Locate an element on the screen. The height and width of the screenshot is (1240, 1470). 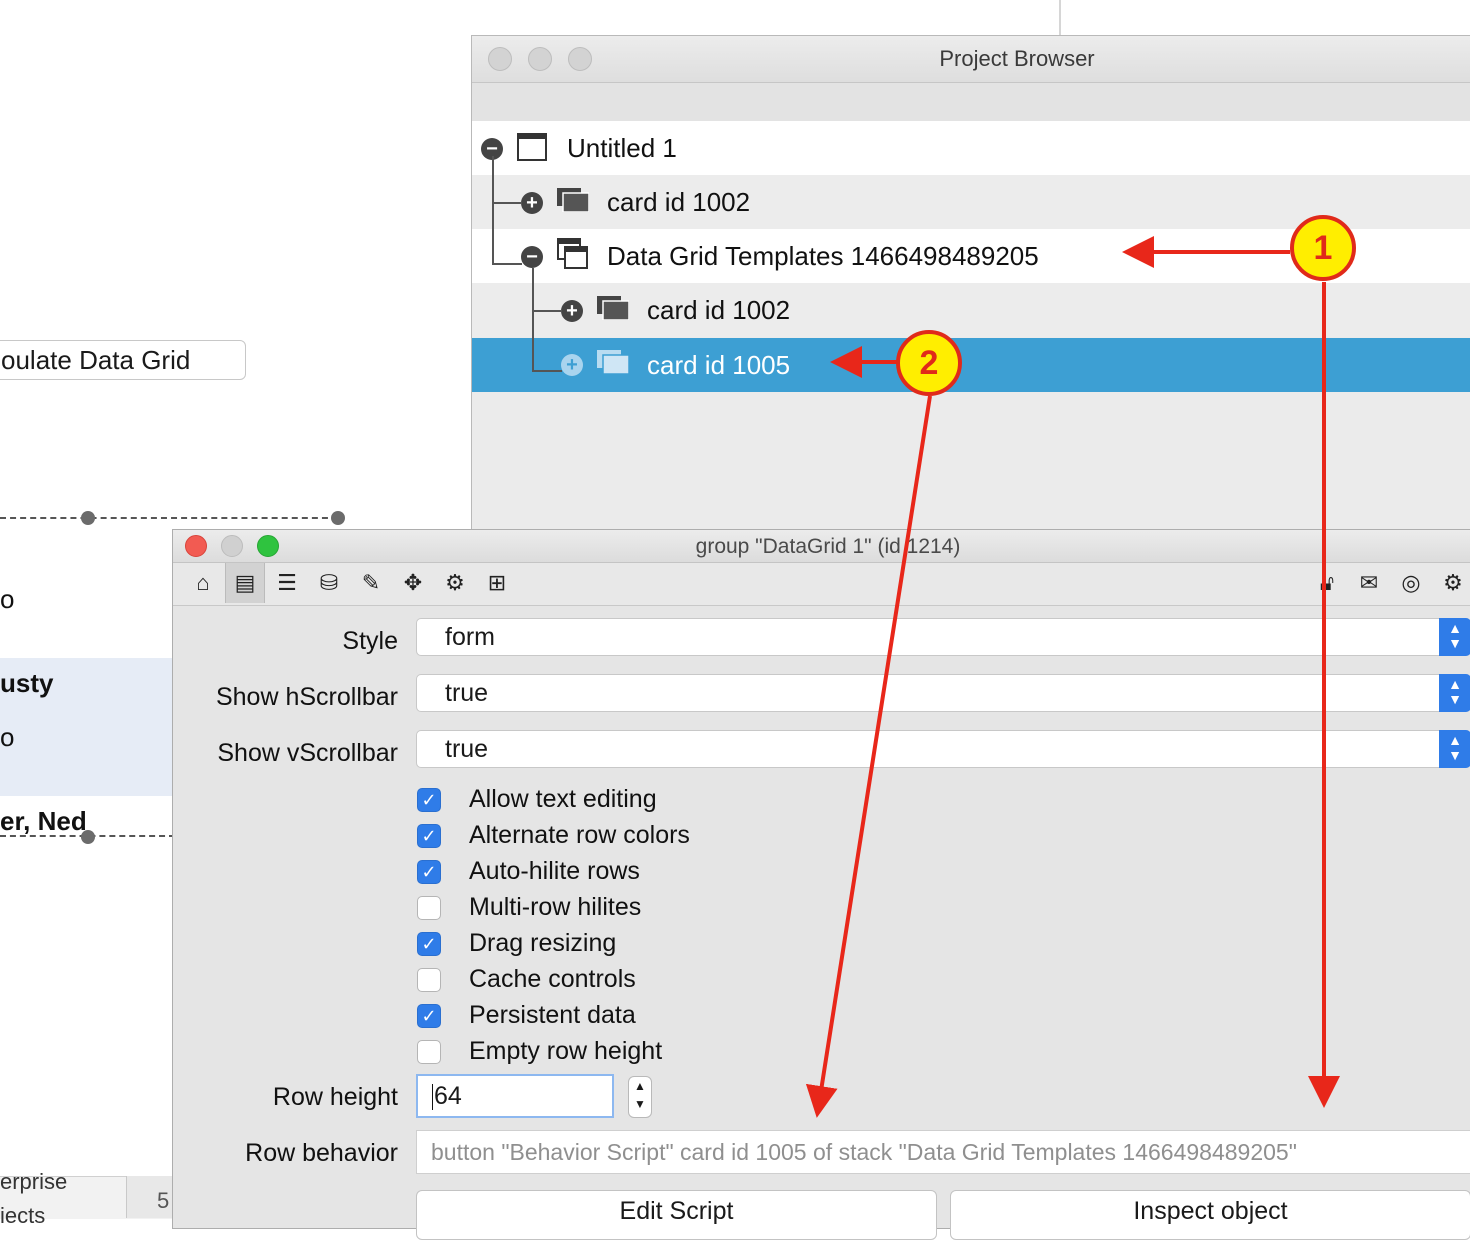
auto-hilite-rows-checkbox: ✓ is located at coordinates (429, 872).